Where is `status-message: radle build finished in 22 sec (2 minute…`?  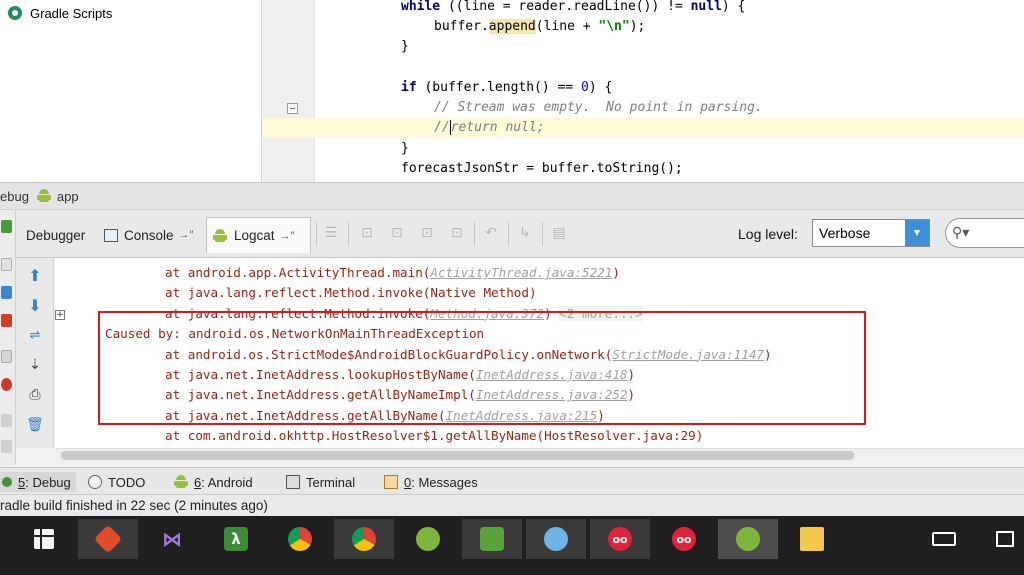 status-message: radle build finished in 22 sec (2 minute… is located at coordinates (134, 505).